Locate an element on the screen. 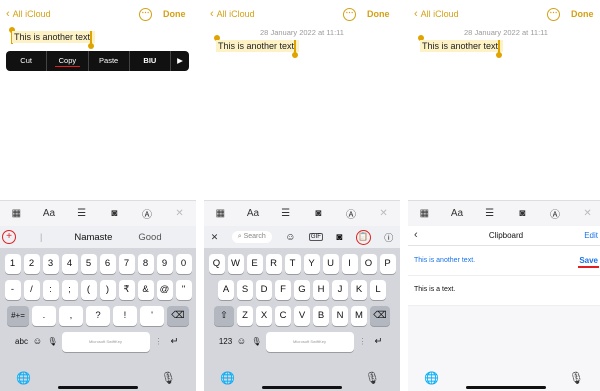 The width and height of the screenshot is (600, 391). key: L is located at coordinates (378, 290).